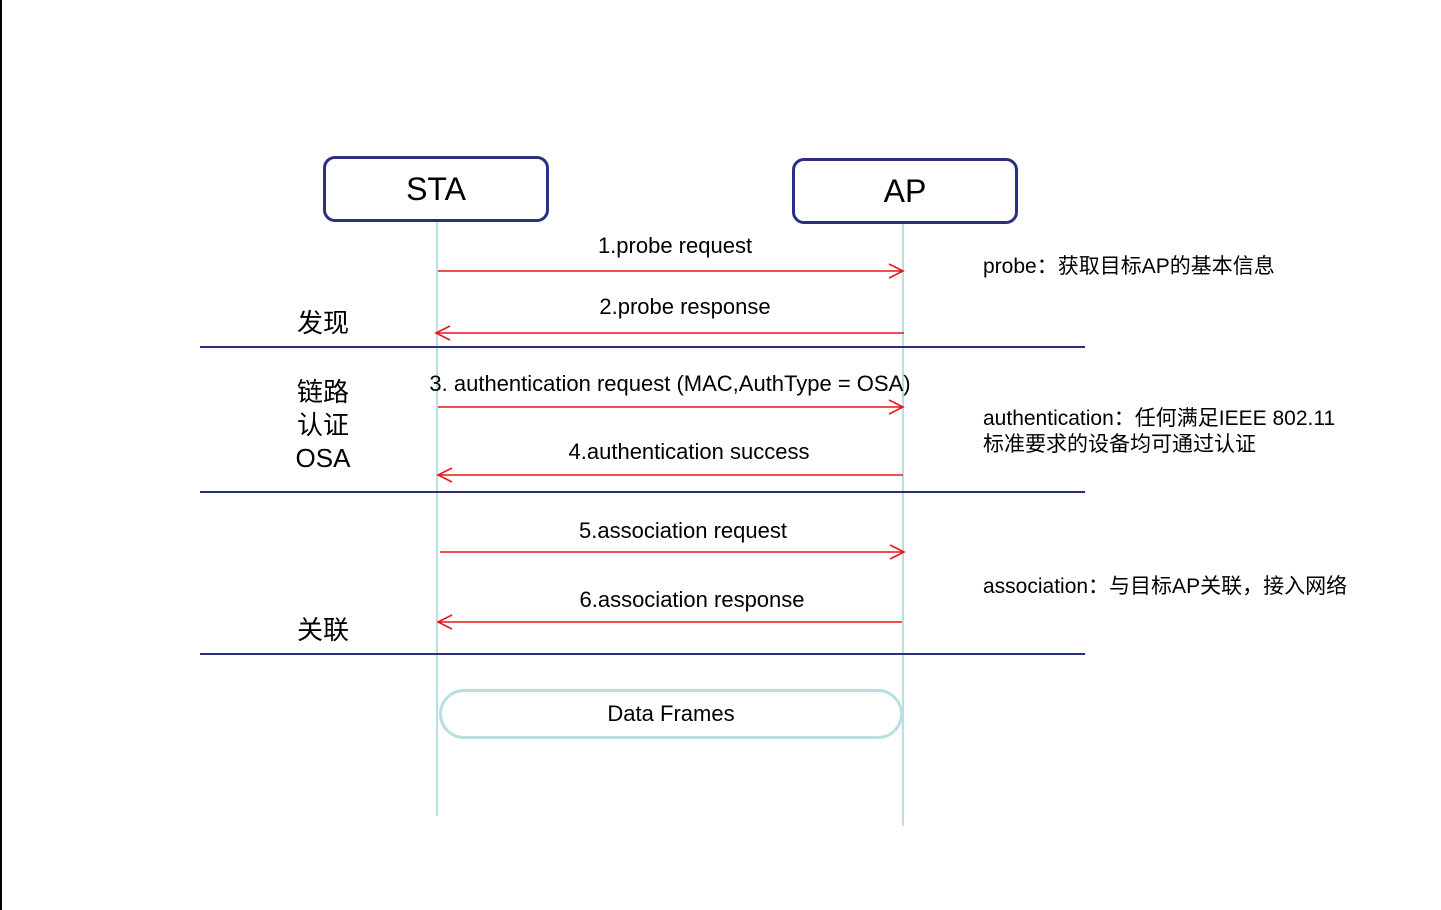  I want to click on left-edge-line, so click(1, 455).